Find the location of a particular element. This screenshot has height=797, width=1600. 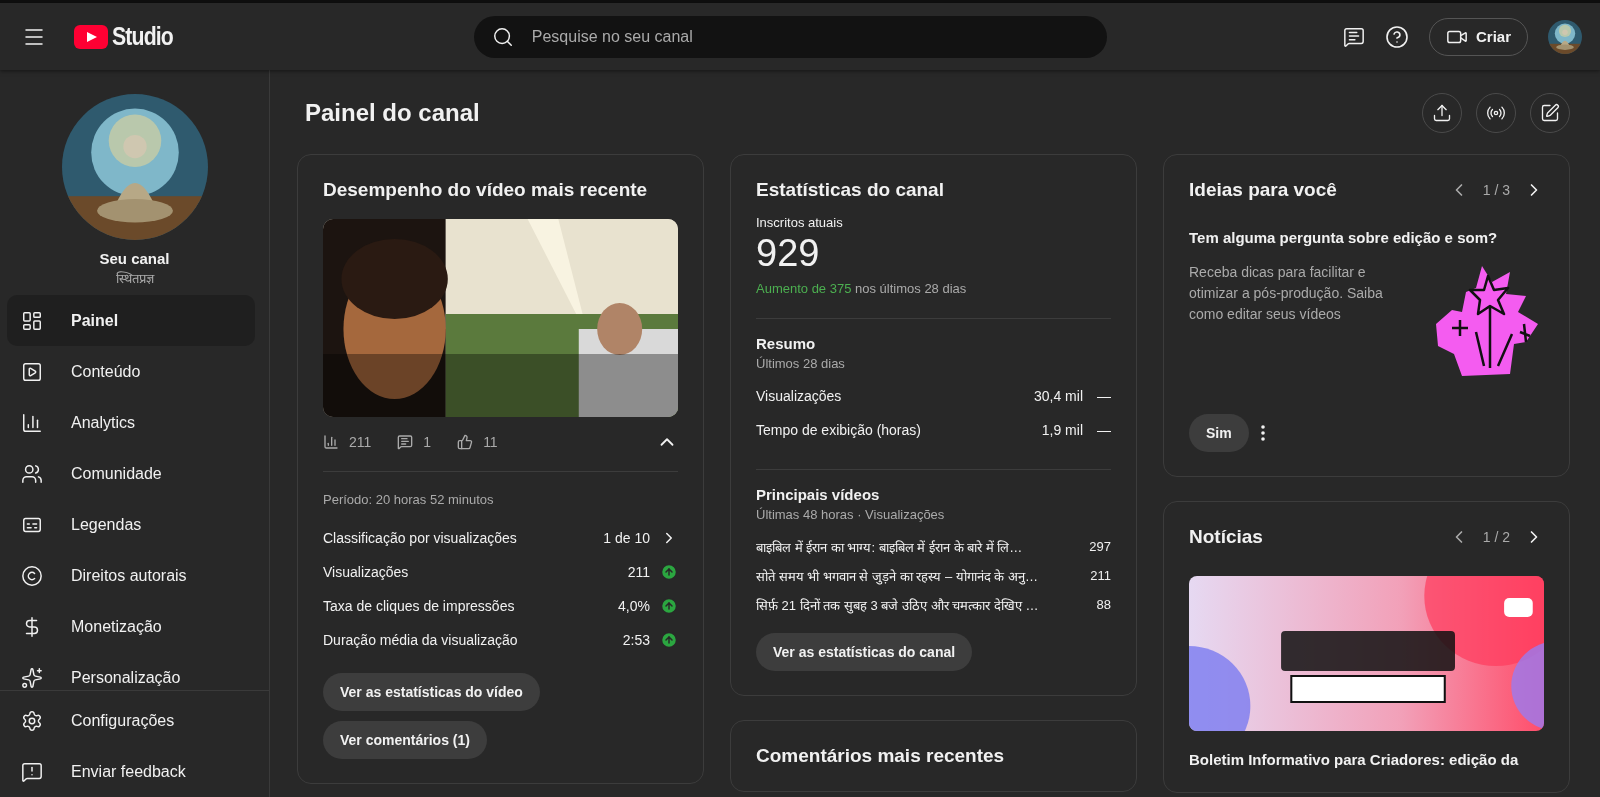

metric-value: 211 is located at coordinates (638, 572).